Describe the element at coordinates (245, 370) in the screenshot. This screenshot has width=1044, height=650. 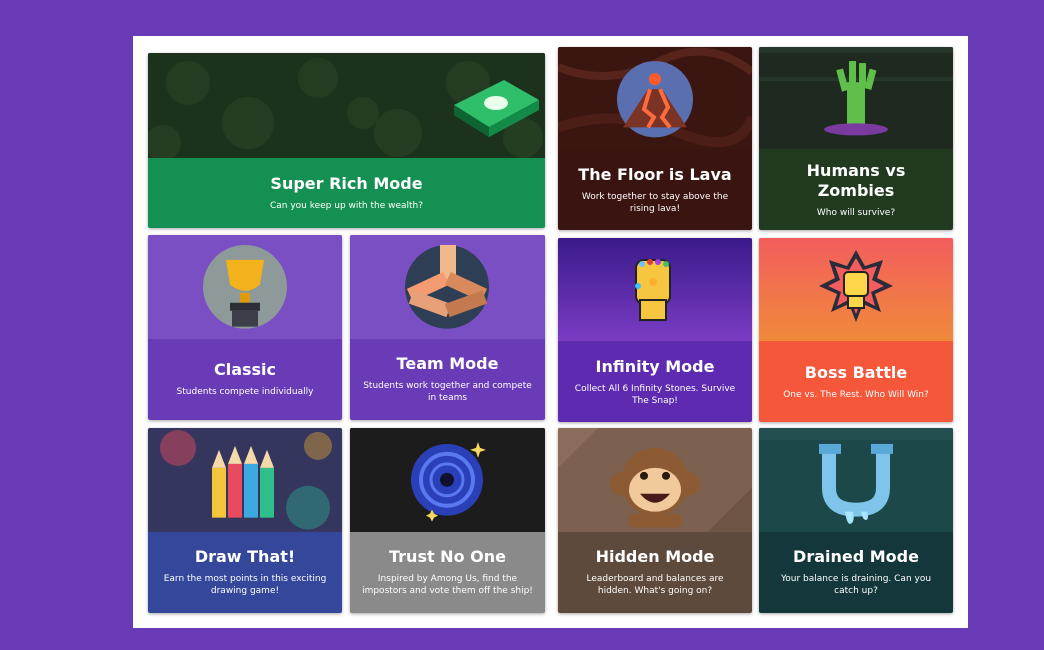
I see `mode-title: Classic` at that location.